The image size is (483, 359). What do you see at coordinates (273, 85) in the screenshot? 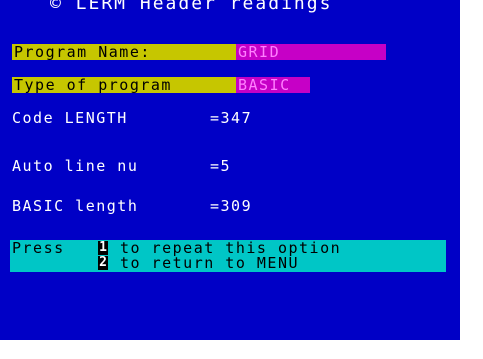
I see `program-type-value: BASIC` at bounding box center [273, 85].